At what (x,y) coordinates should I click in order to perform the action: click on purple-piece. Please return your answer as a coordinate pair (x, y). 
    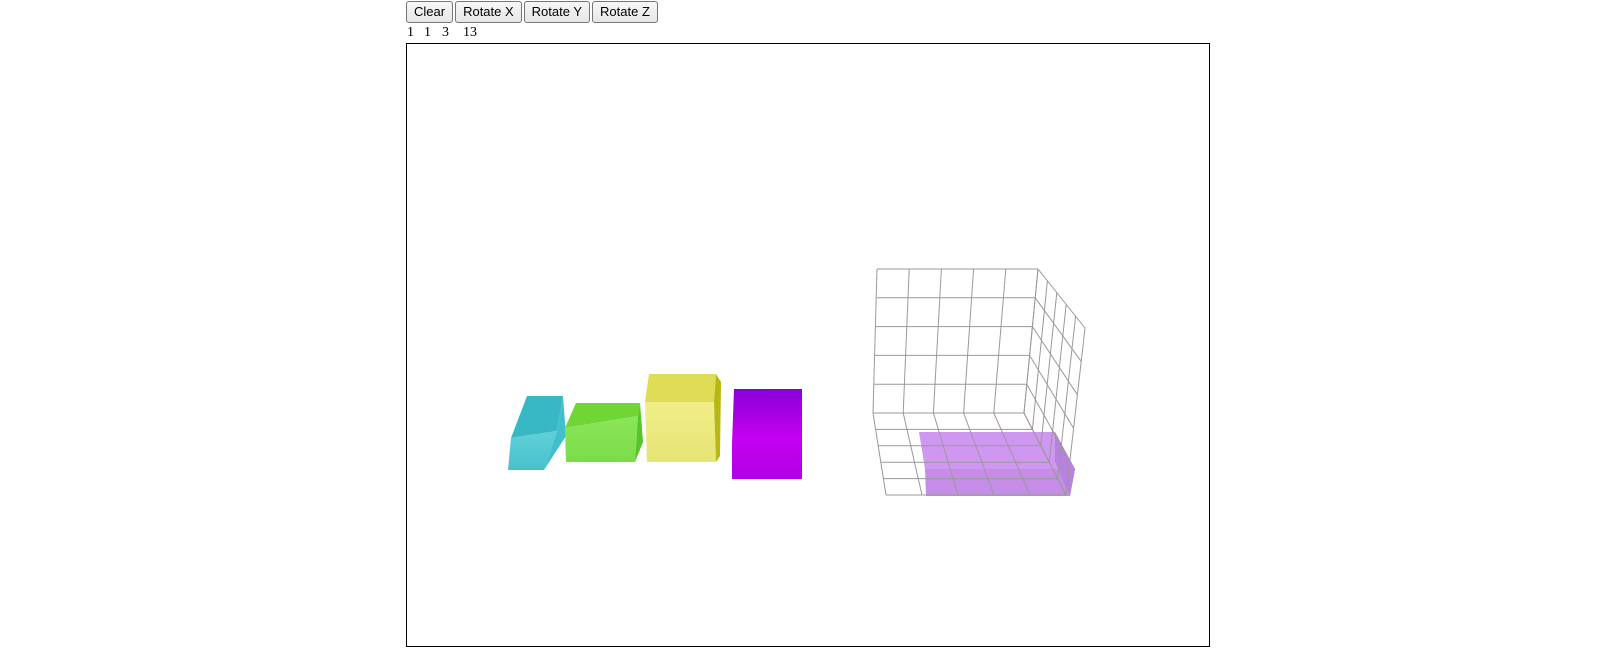
    Looking at the image, I should click on (767, 434).